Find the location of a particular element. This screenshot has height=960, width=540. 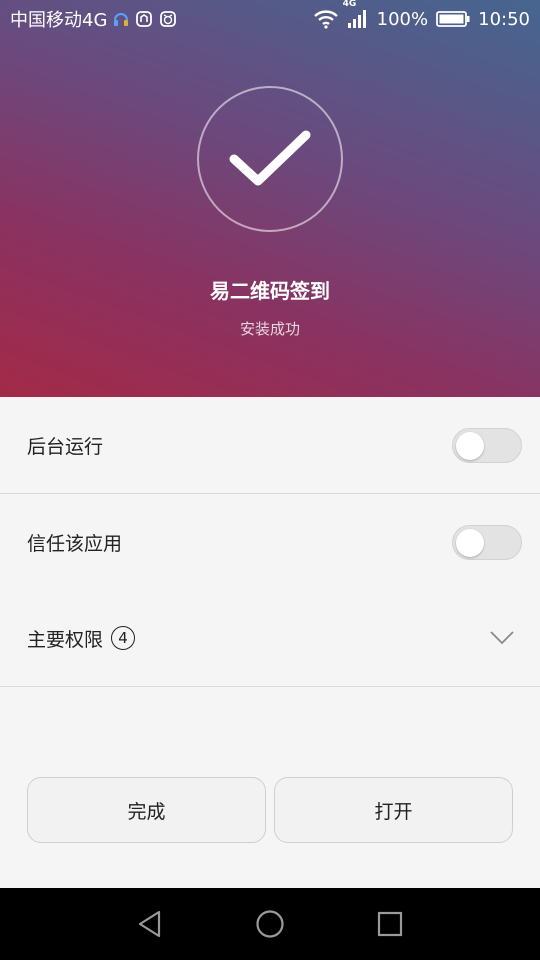

status-bar-right: 4G 100% 10:50 is located at coordinates (421, 15).